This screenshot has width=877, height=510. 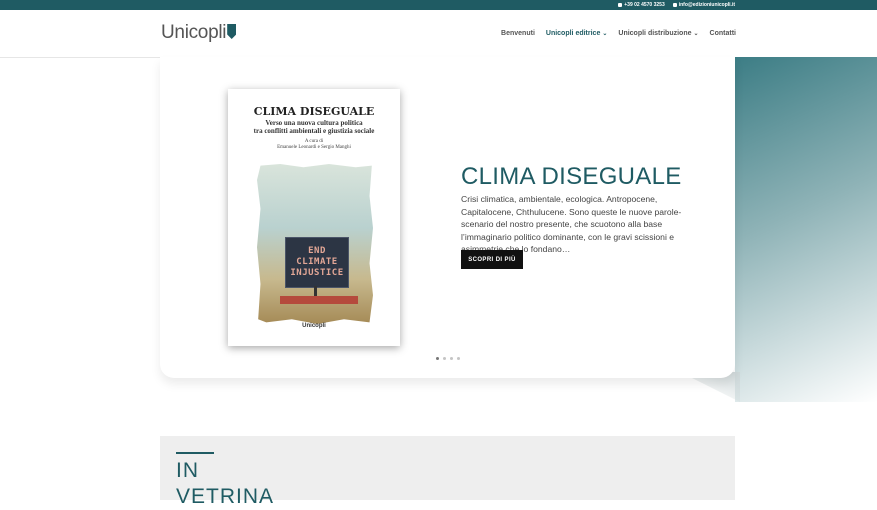 I want to click on phone-link: +39 02 4570 3253, so click(x=641, y=5).